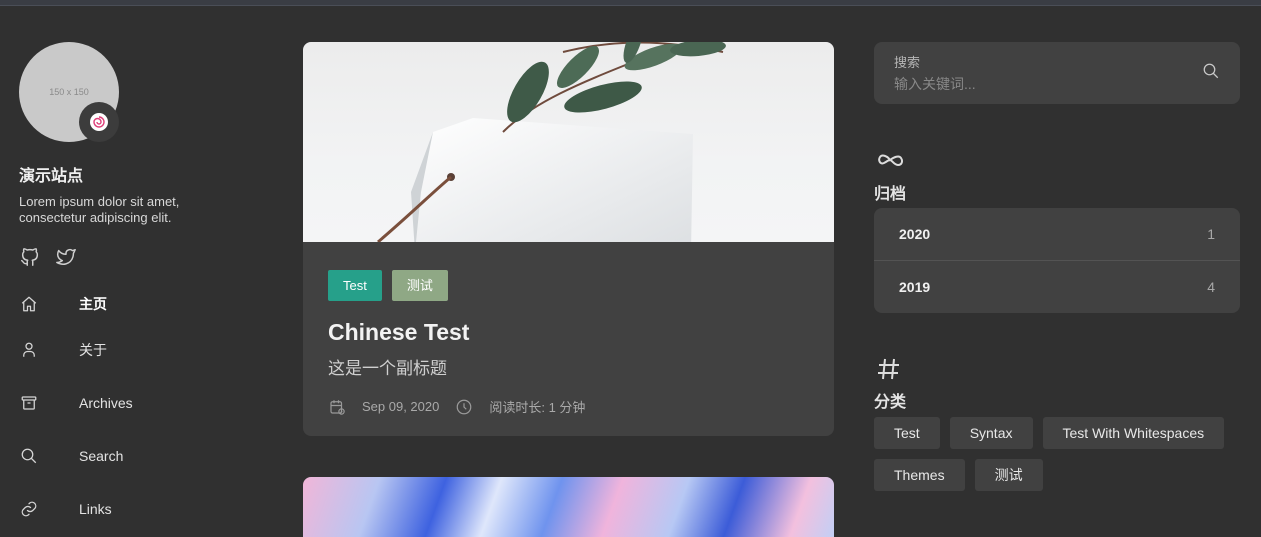 The image size is (1261, 537). I want to click on archive-item: 2019 4, so click(1057, 286).